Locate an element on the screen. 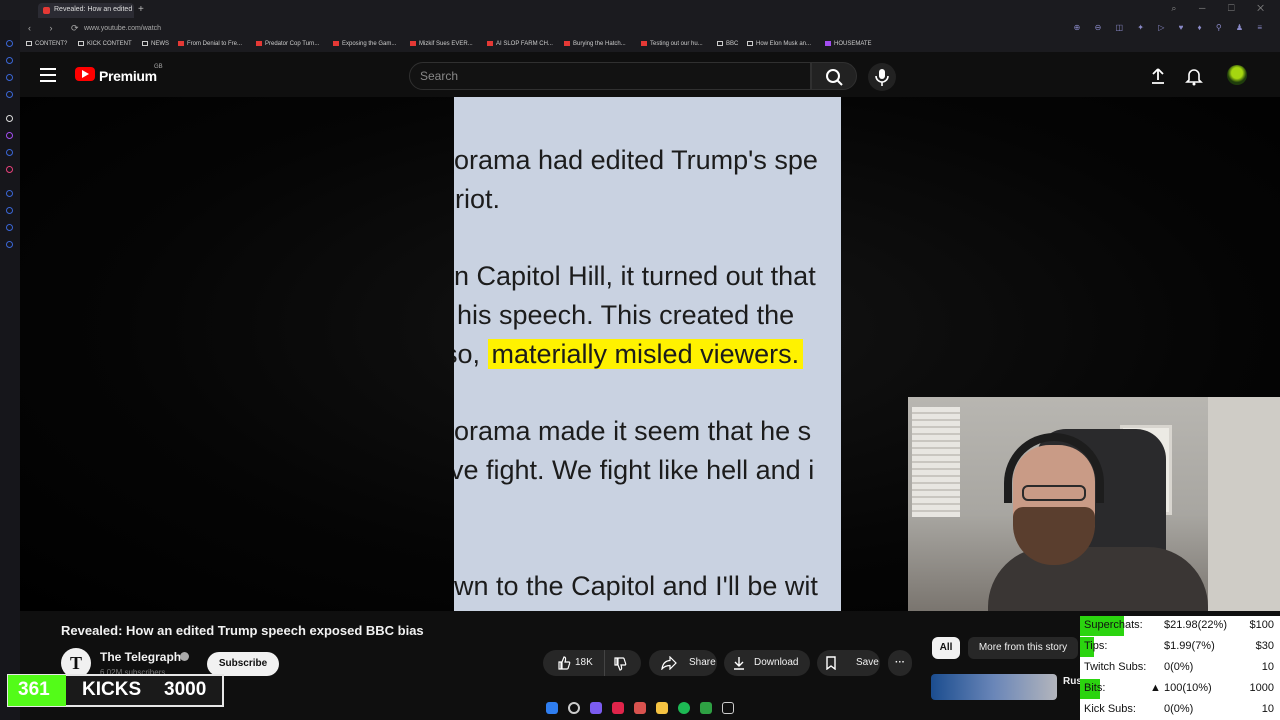 The height and width of the screenshot is (720, 1280). thumbs-down-icon is located at coordinates (620, 664).